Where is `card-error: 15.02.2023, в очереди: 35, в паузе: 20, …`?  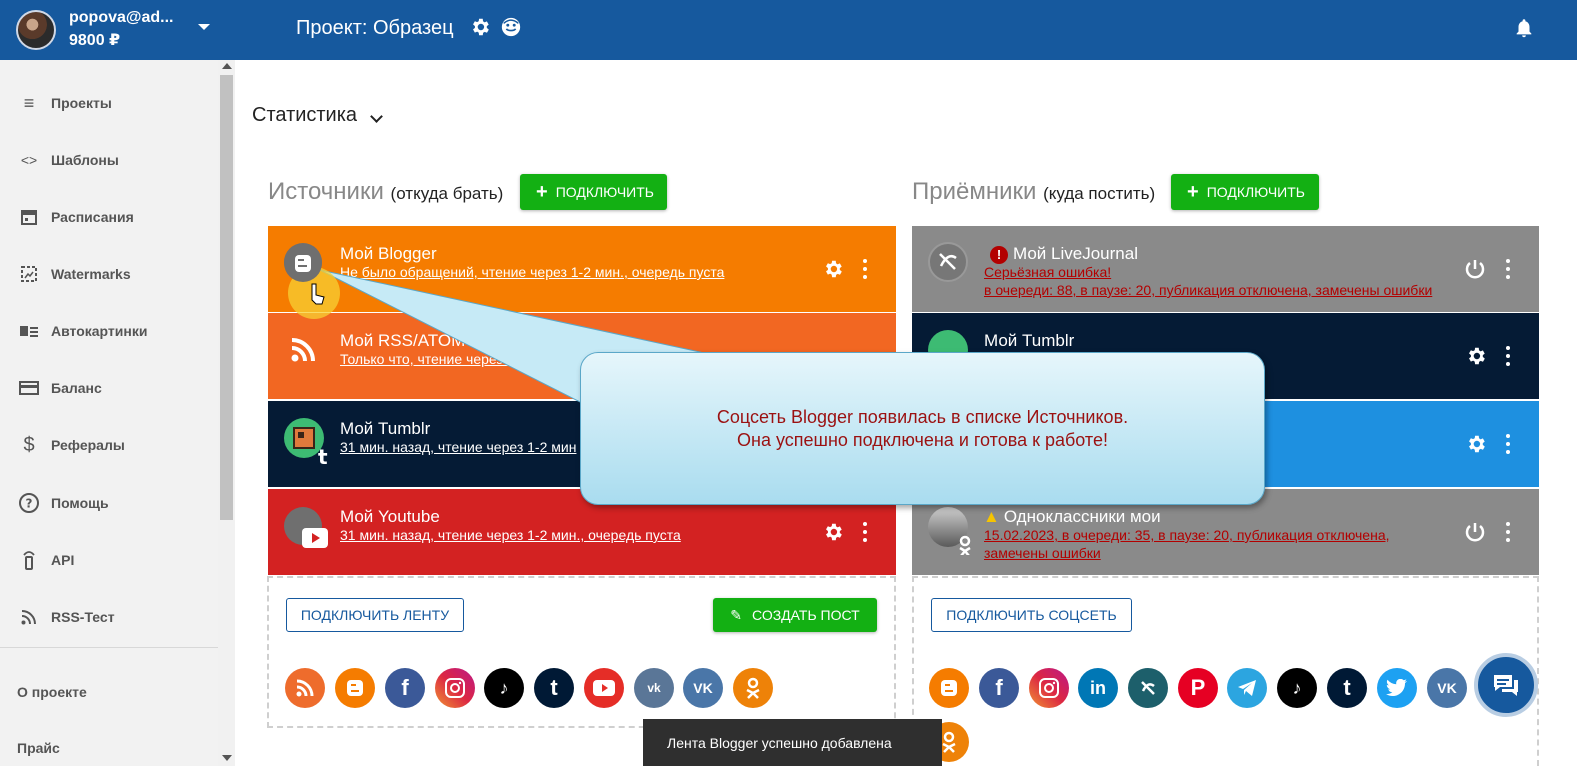 card-error: 15.02.2023, в очереди: 35, в паузе: 20, … is located at coordinates (1187, 535).